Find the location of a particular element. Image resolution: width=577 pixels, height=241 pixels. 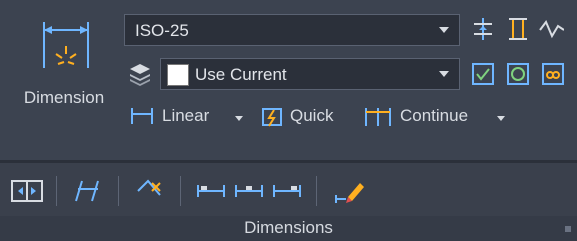

update-icon is located at coordinates (518, 74).